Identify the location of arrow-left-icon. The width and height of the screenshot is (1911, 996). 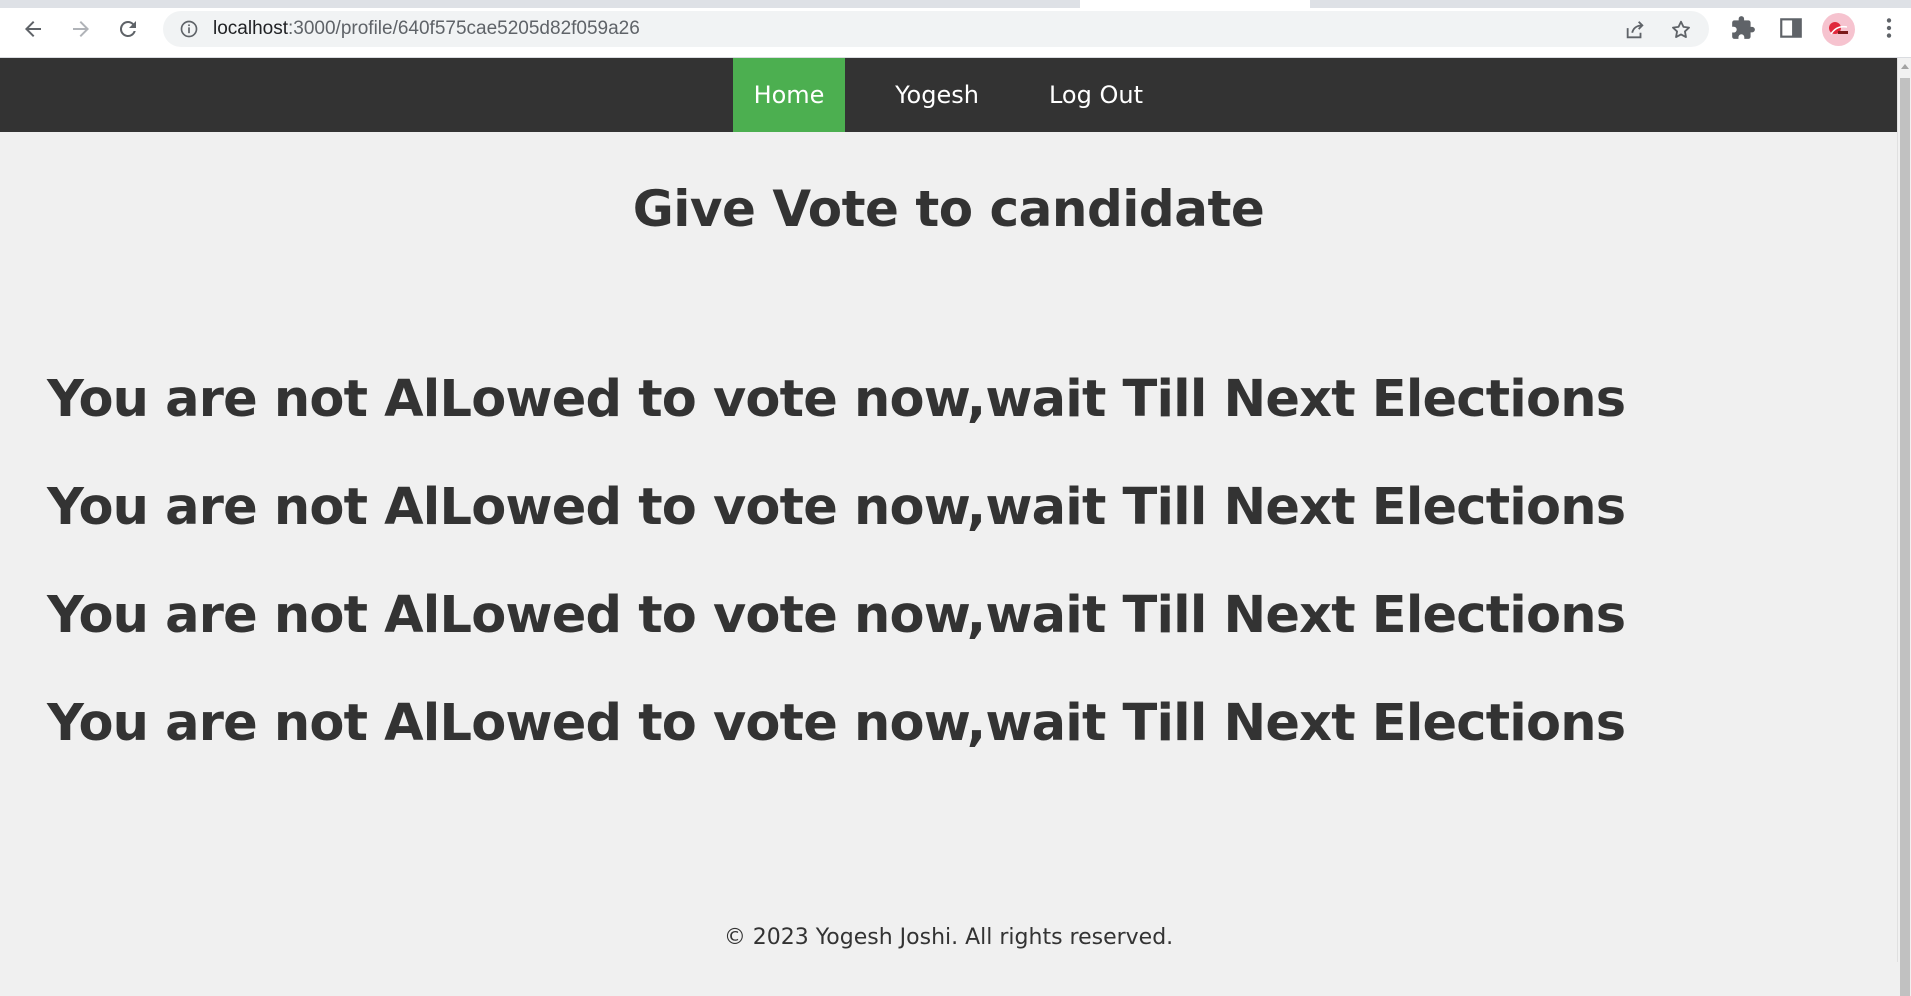
(33, 29).